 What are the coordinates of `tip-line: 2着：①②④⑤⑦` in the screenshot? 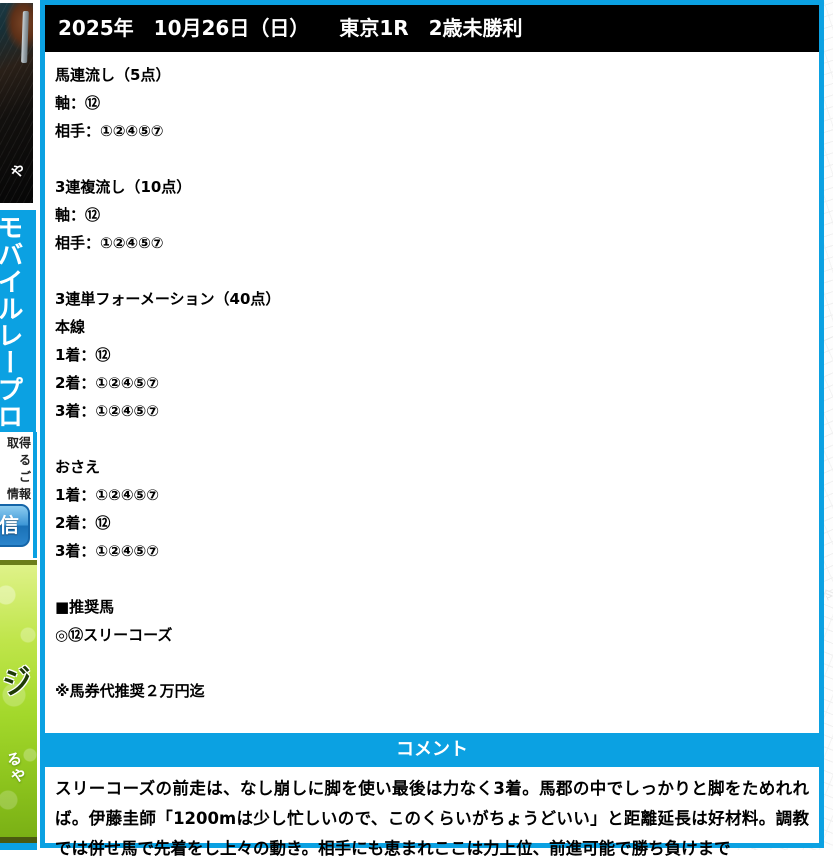 It's located at (107, 383).